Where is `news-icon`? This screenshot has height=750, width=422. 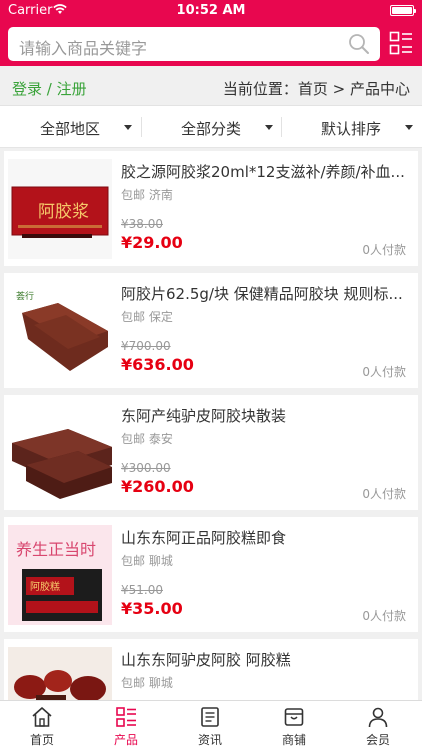
news-icon is located at coordinates (210, 717).